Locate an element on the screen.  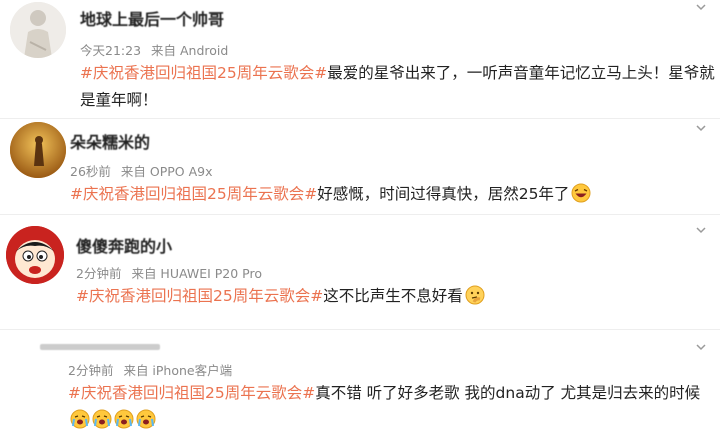
comment-meta: 2分钟前 来自 iPhone客户端 is located at coordinates (155, 369).